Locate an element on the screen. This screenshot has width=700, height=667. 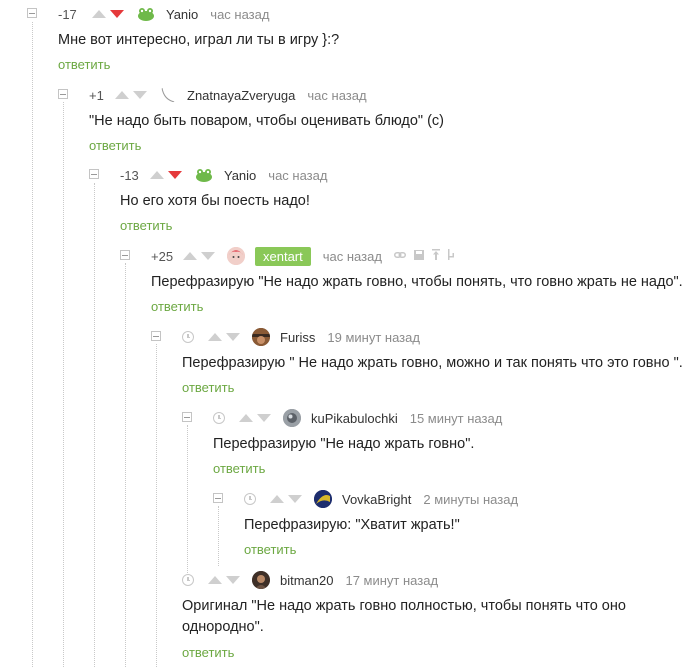
author-name: bitman20 is located at coordinates (306, 580).